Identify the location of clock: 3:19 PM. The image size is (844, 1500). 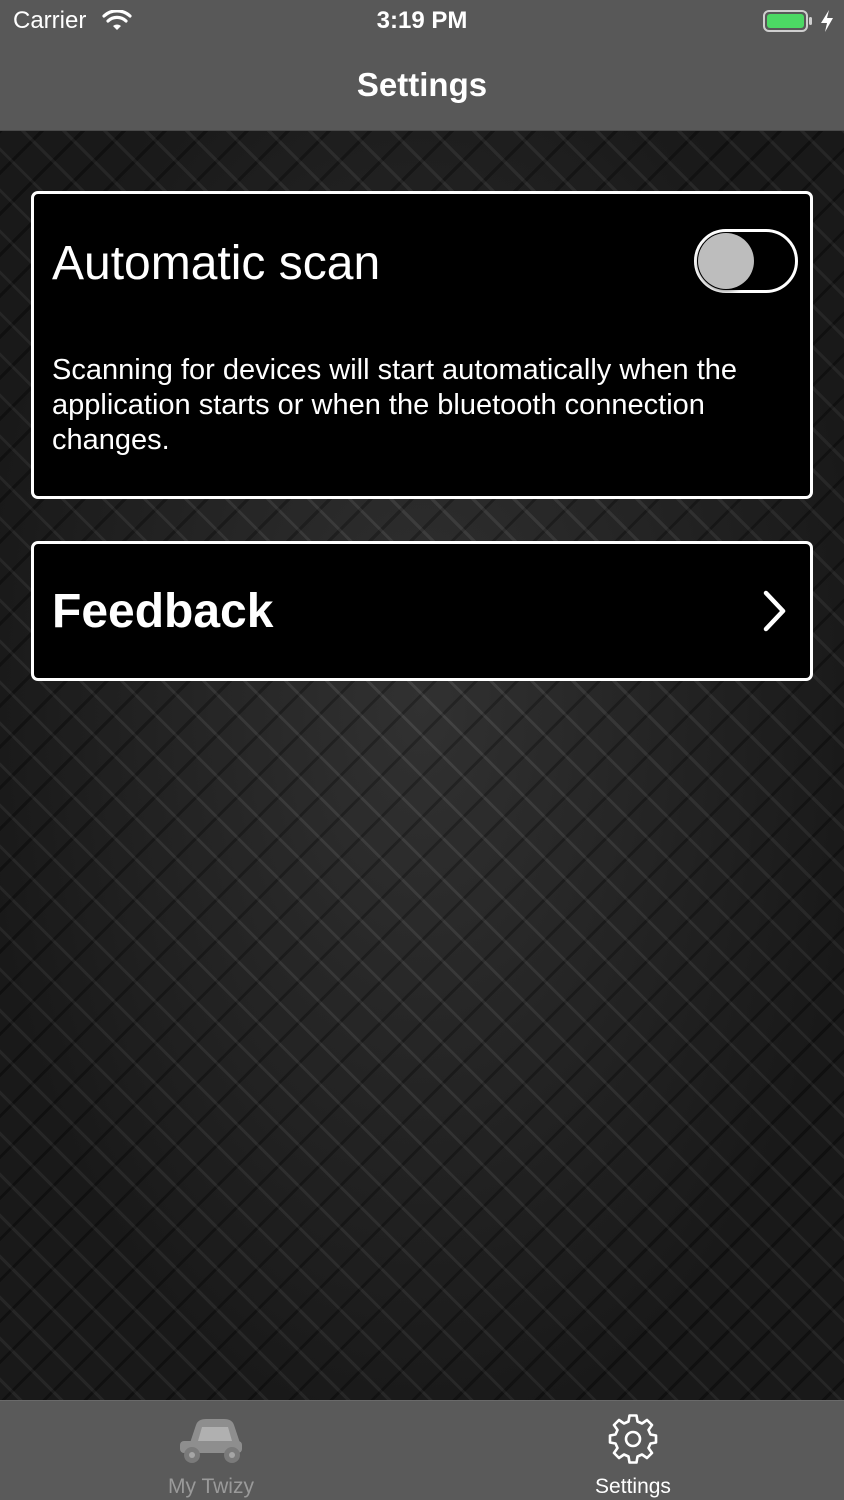
(422, 20).